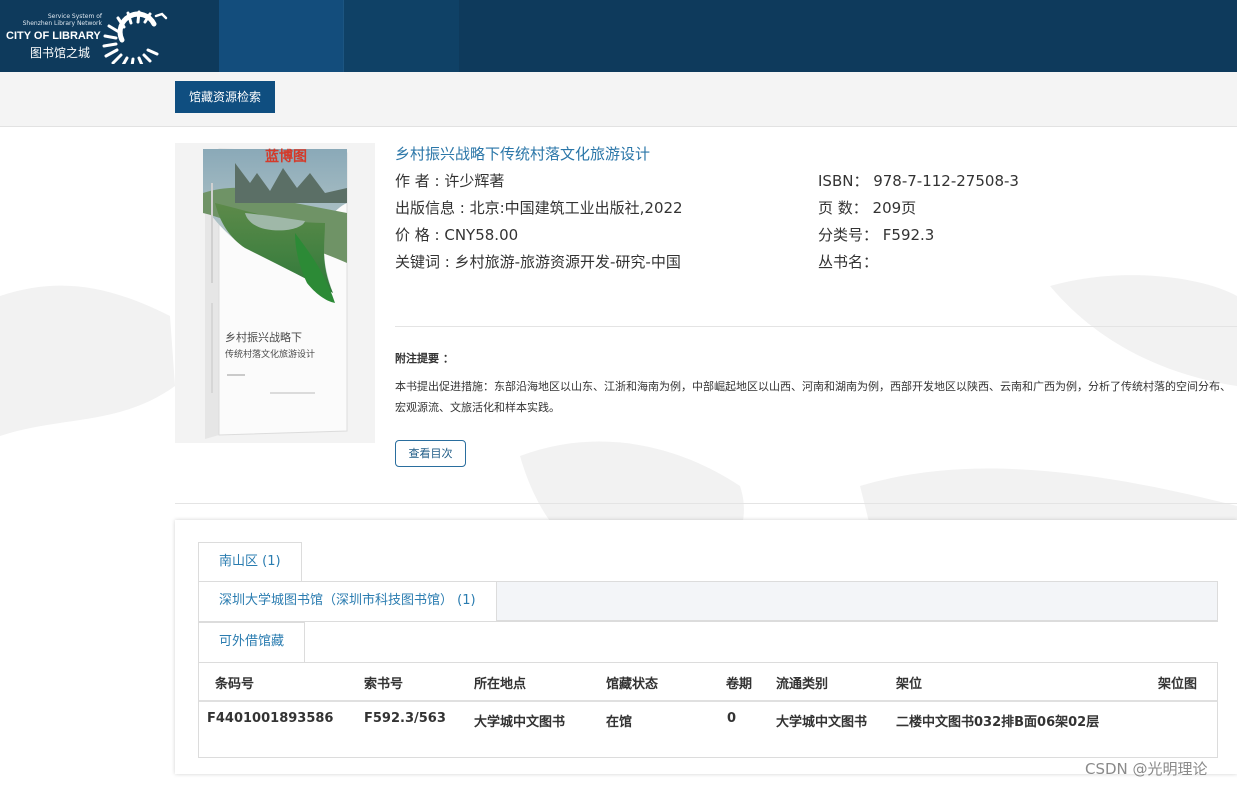  I want to click on book-cover: 蓝博图 乡村振兴战略下 传统村落文化旅游设计, so click(275, 293).